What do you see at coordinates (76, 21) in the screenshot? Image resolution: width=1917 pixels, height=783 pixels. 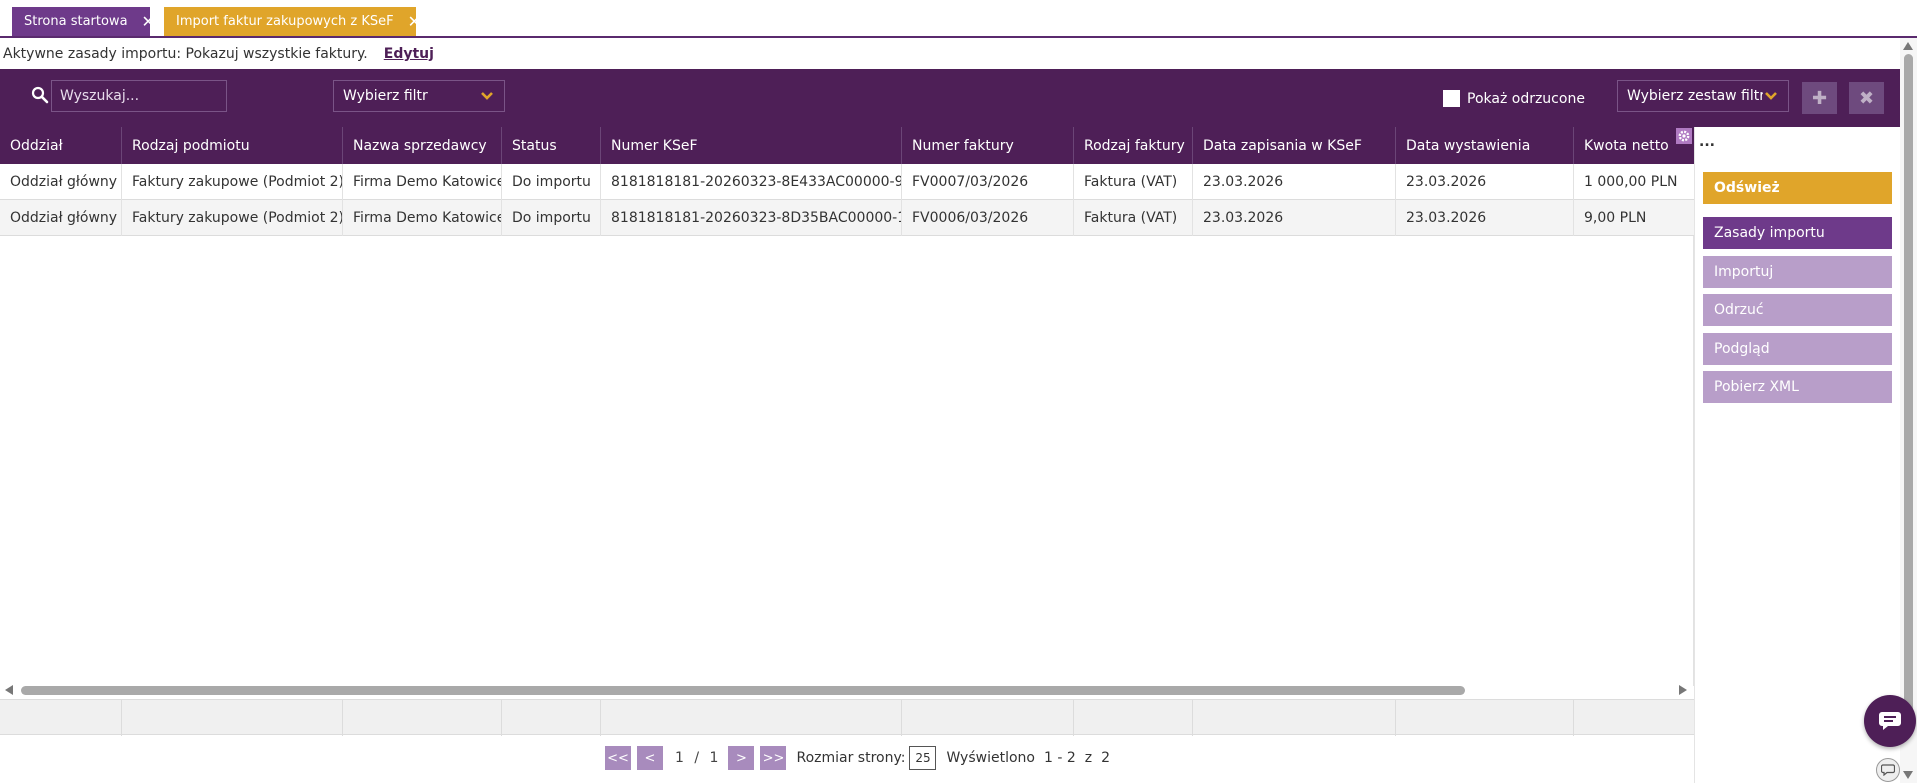 I see `tab-label: Strona startowa` at bounding box center [76, 21].